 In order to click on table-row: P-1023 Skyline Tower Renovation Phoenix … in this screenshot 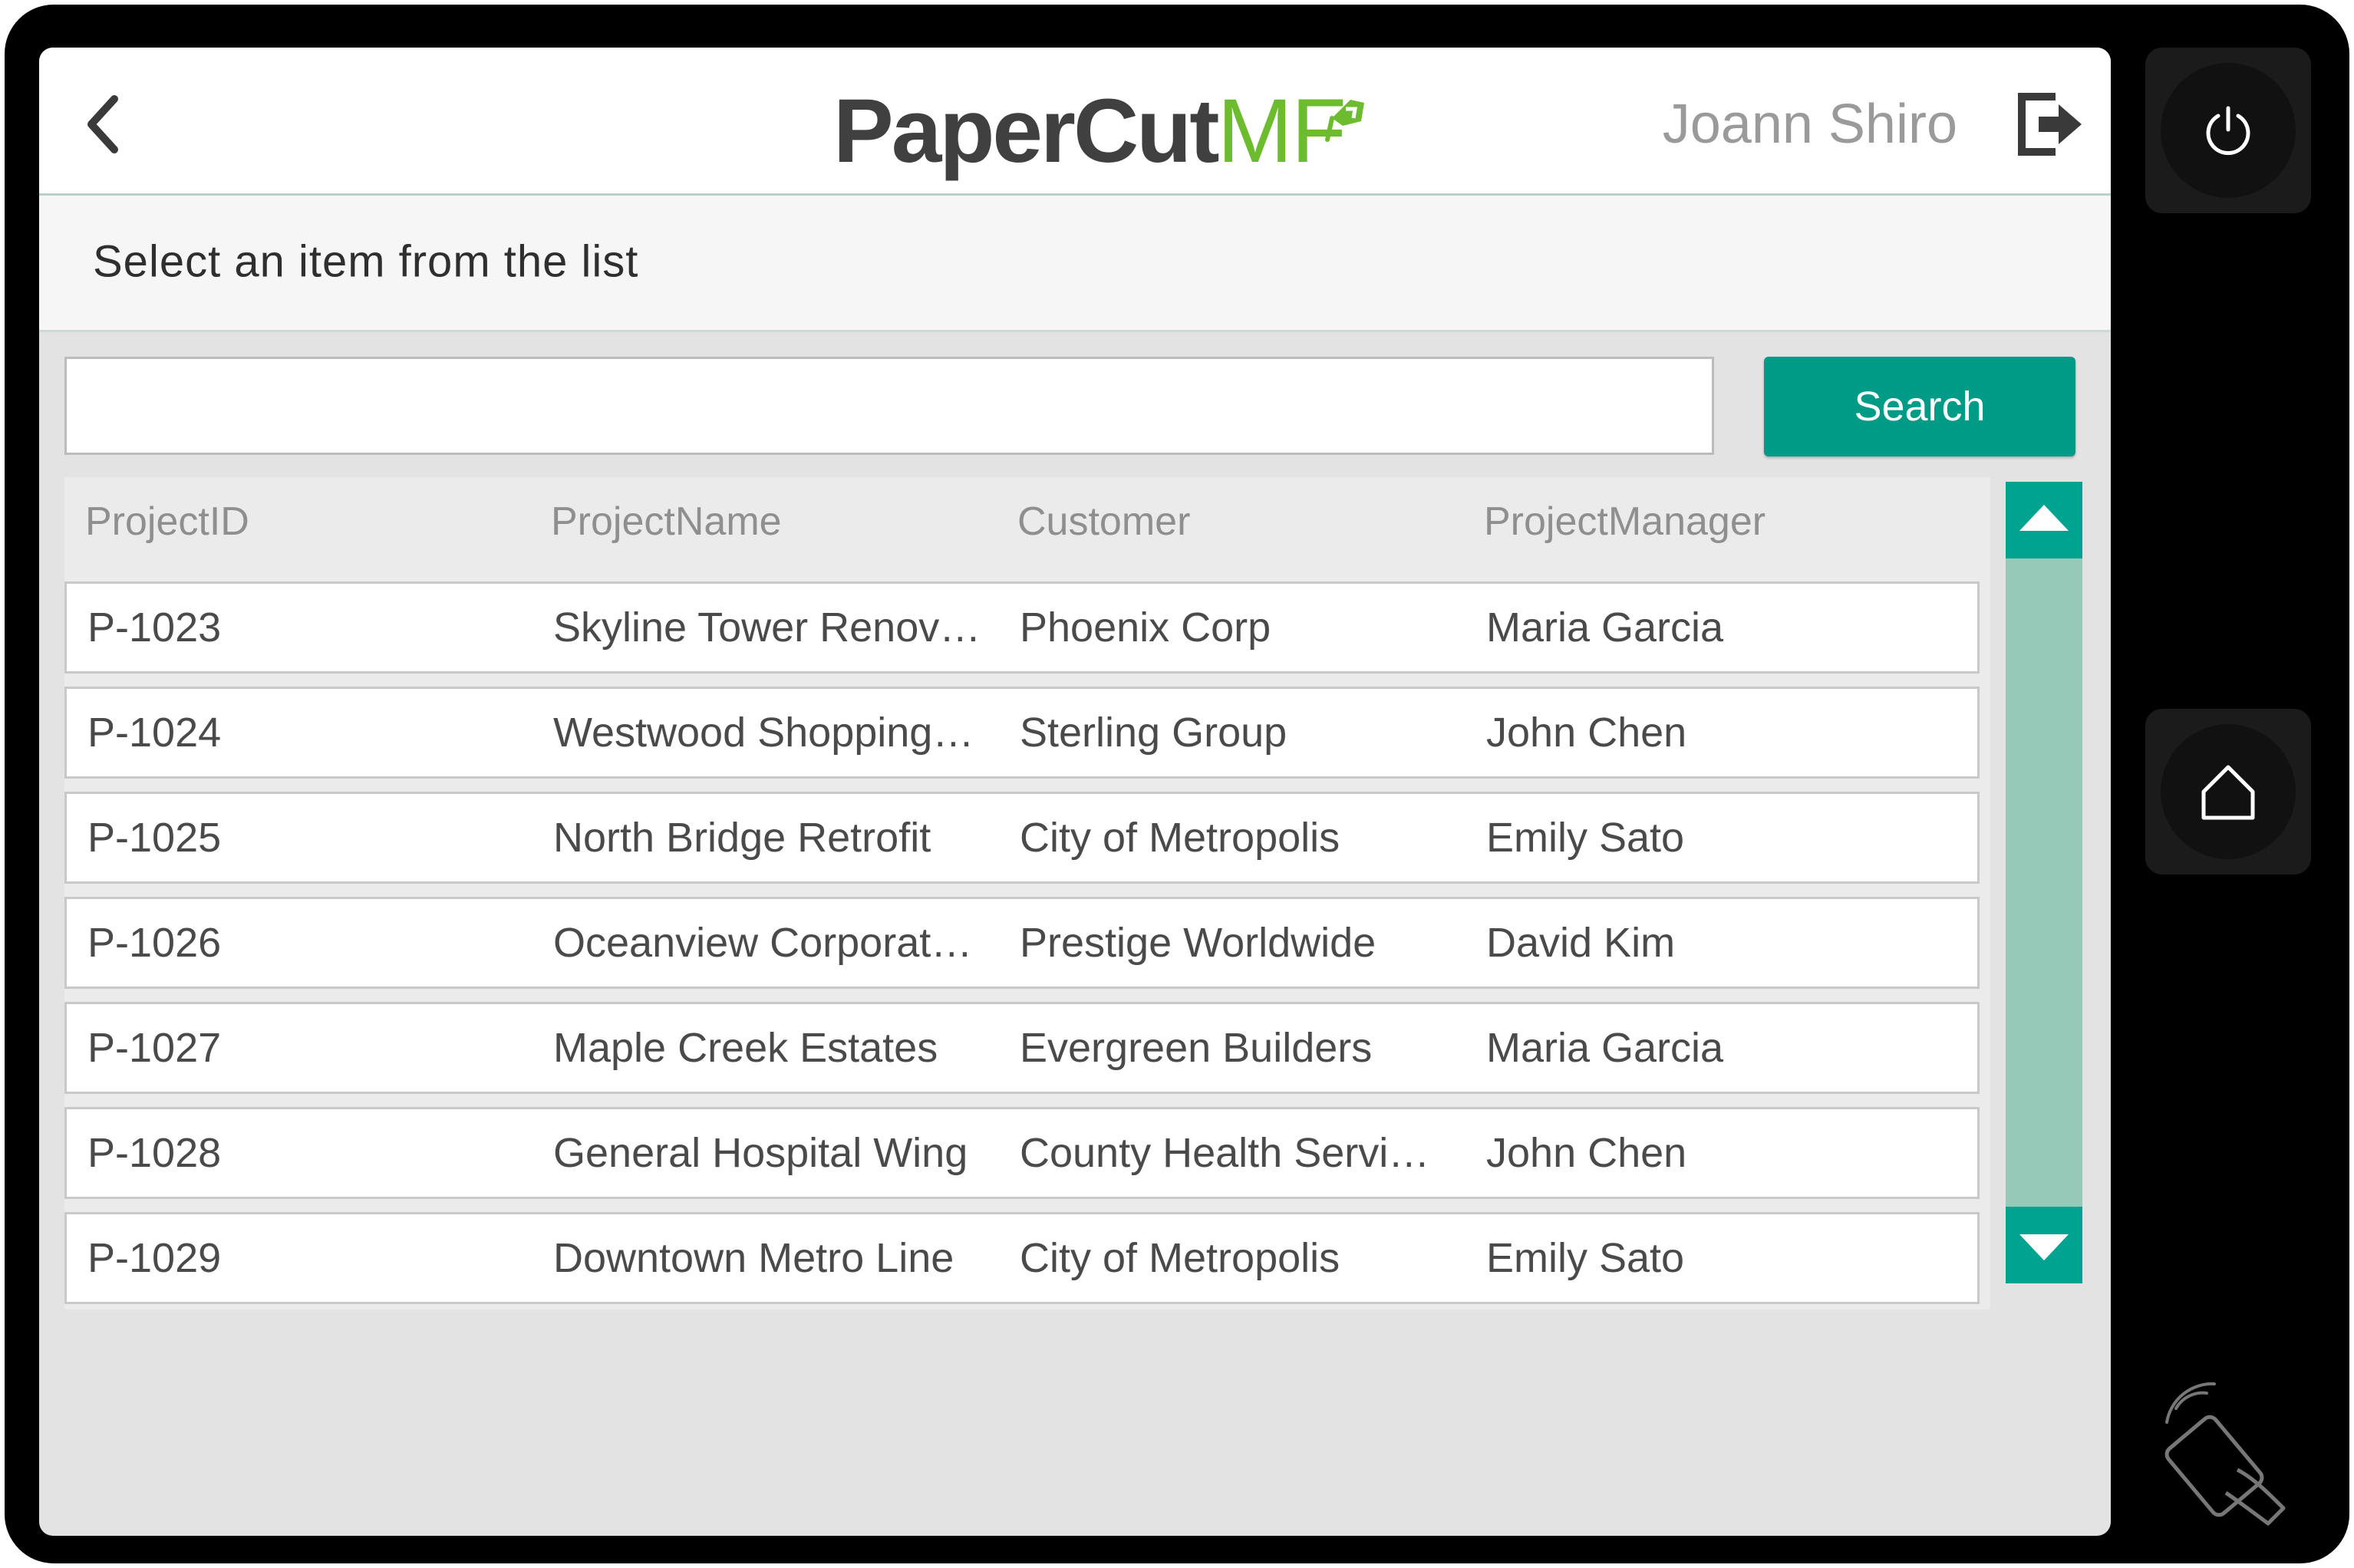, I will do `click(1022, 627)`.